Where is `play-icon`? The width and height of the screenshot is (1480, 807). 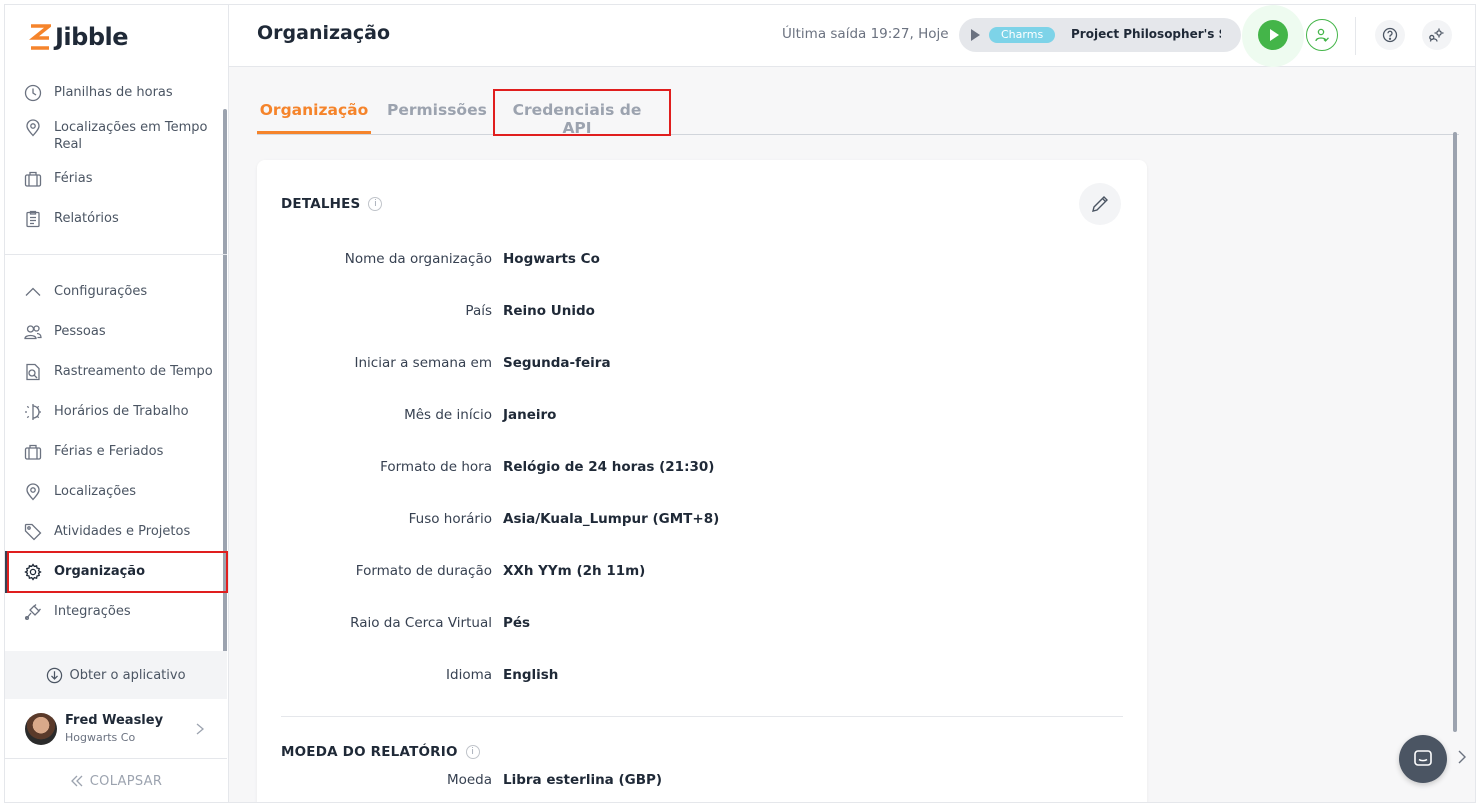
play-icon is located at coordinates (975, 35).